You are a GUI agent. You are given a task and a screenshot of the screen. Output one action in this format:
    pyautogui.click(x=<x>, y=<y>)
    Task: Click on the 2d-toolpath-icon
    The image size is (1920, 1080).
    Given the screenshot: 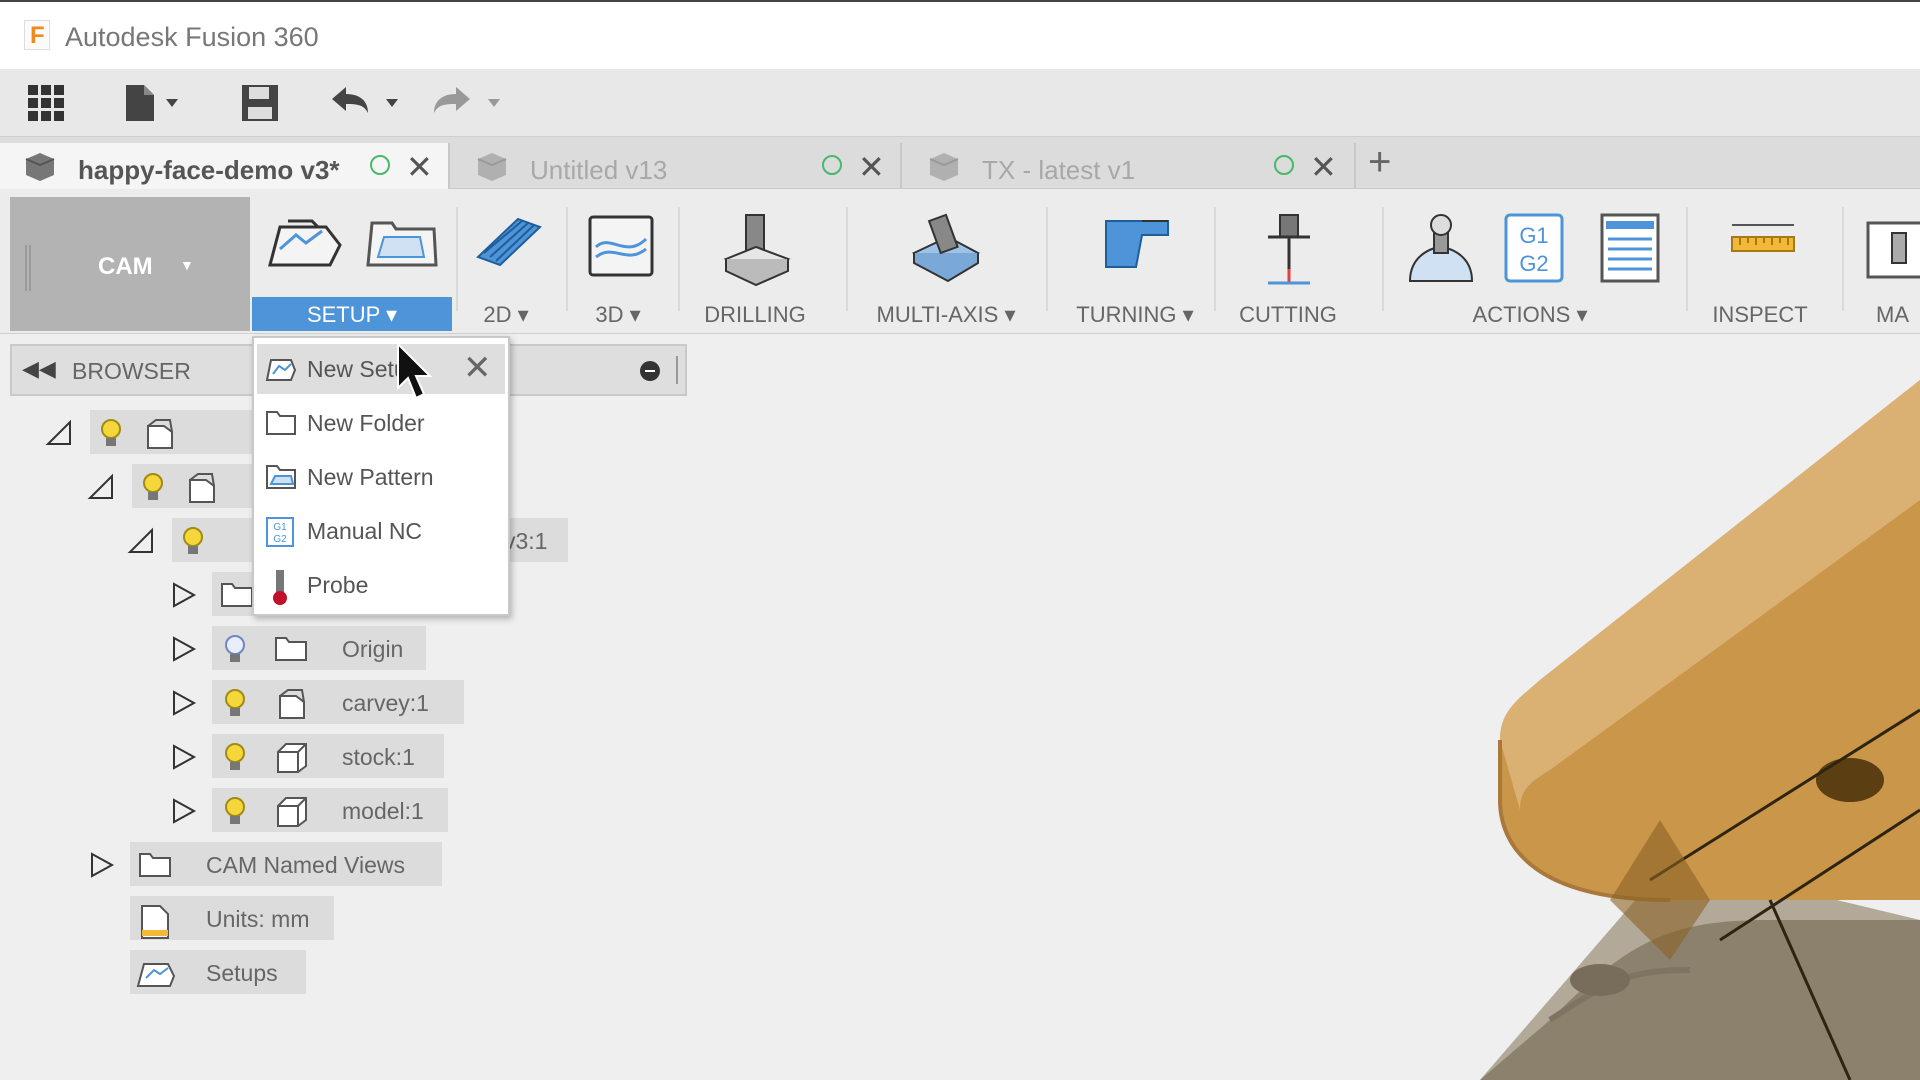 What is the action you would take?
    pyautogui.click(x=509, y=242)
    